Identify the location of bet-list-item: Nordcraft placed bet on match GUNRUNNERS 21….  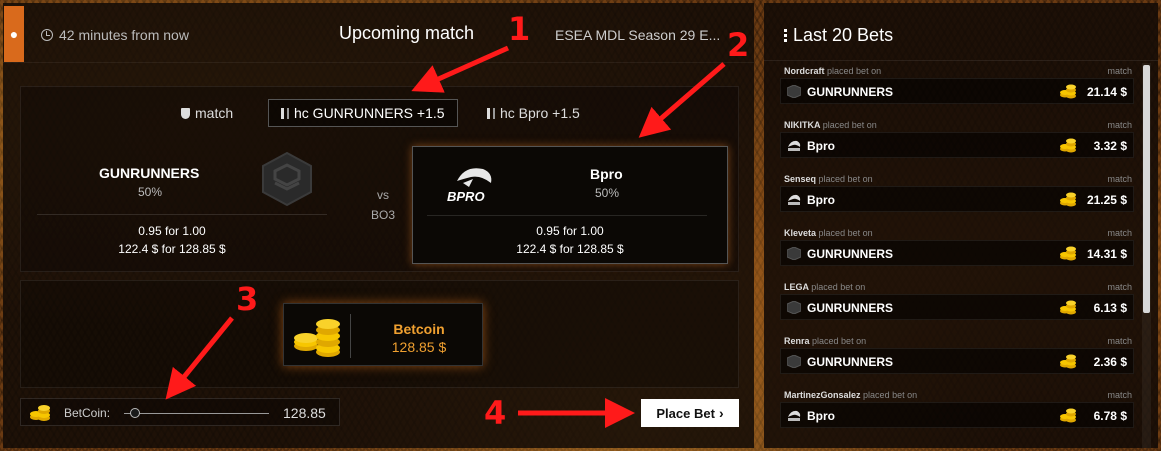
(957, 92).